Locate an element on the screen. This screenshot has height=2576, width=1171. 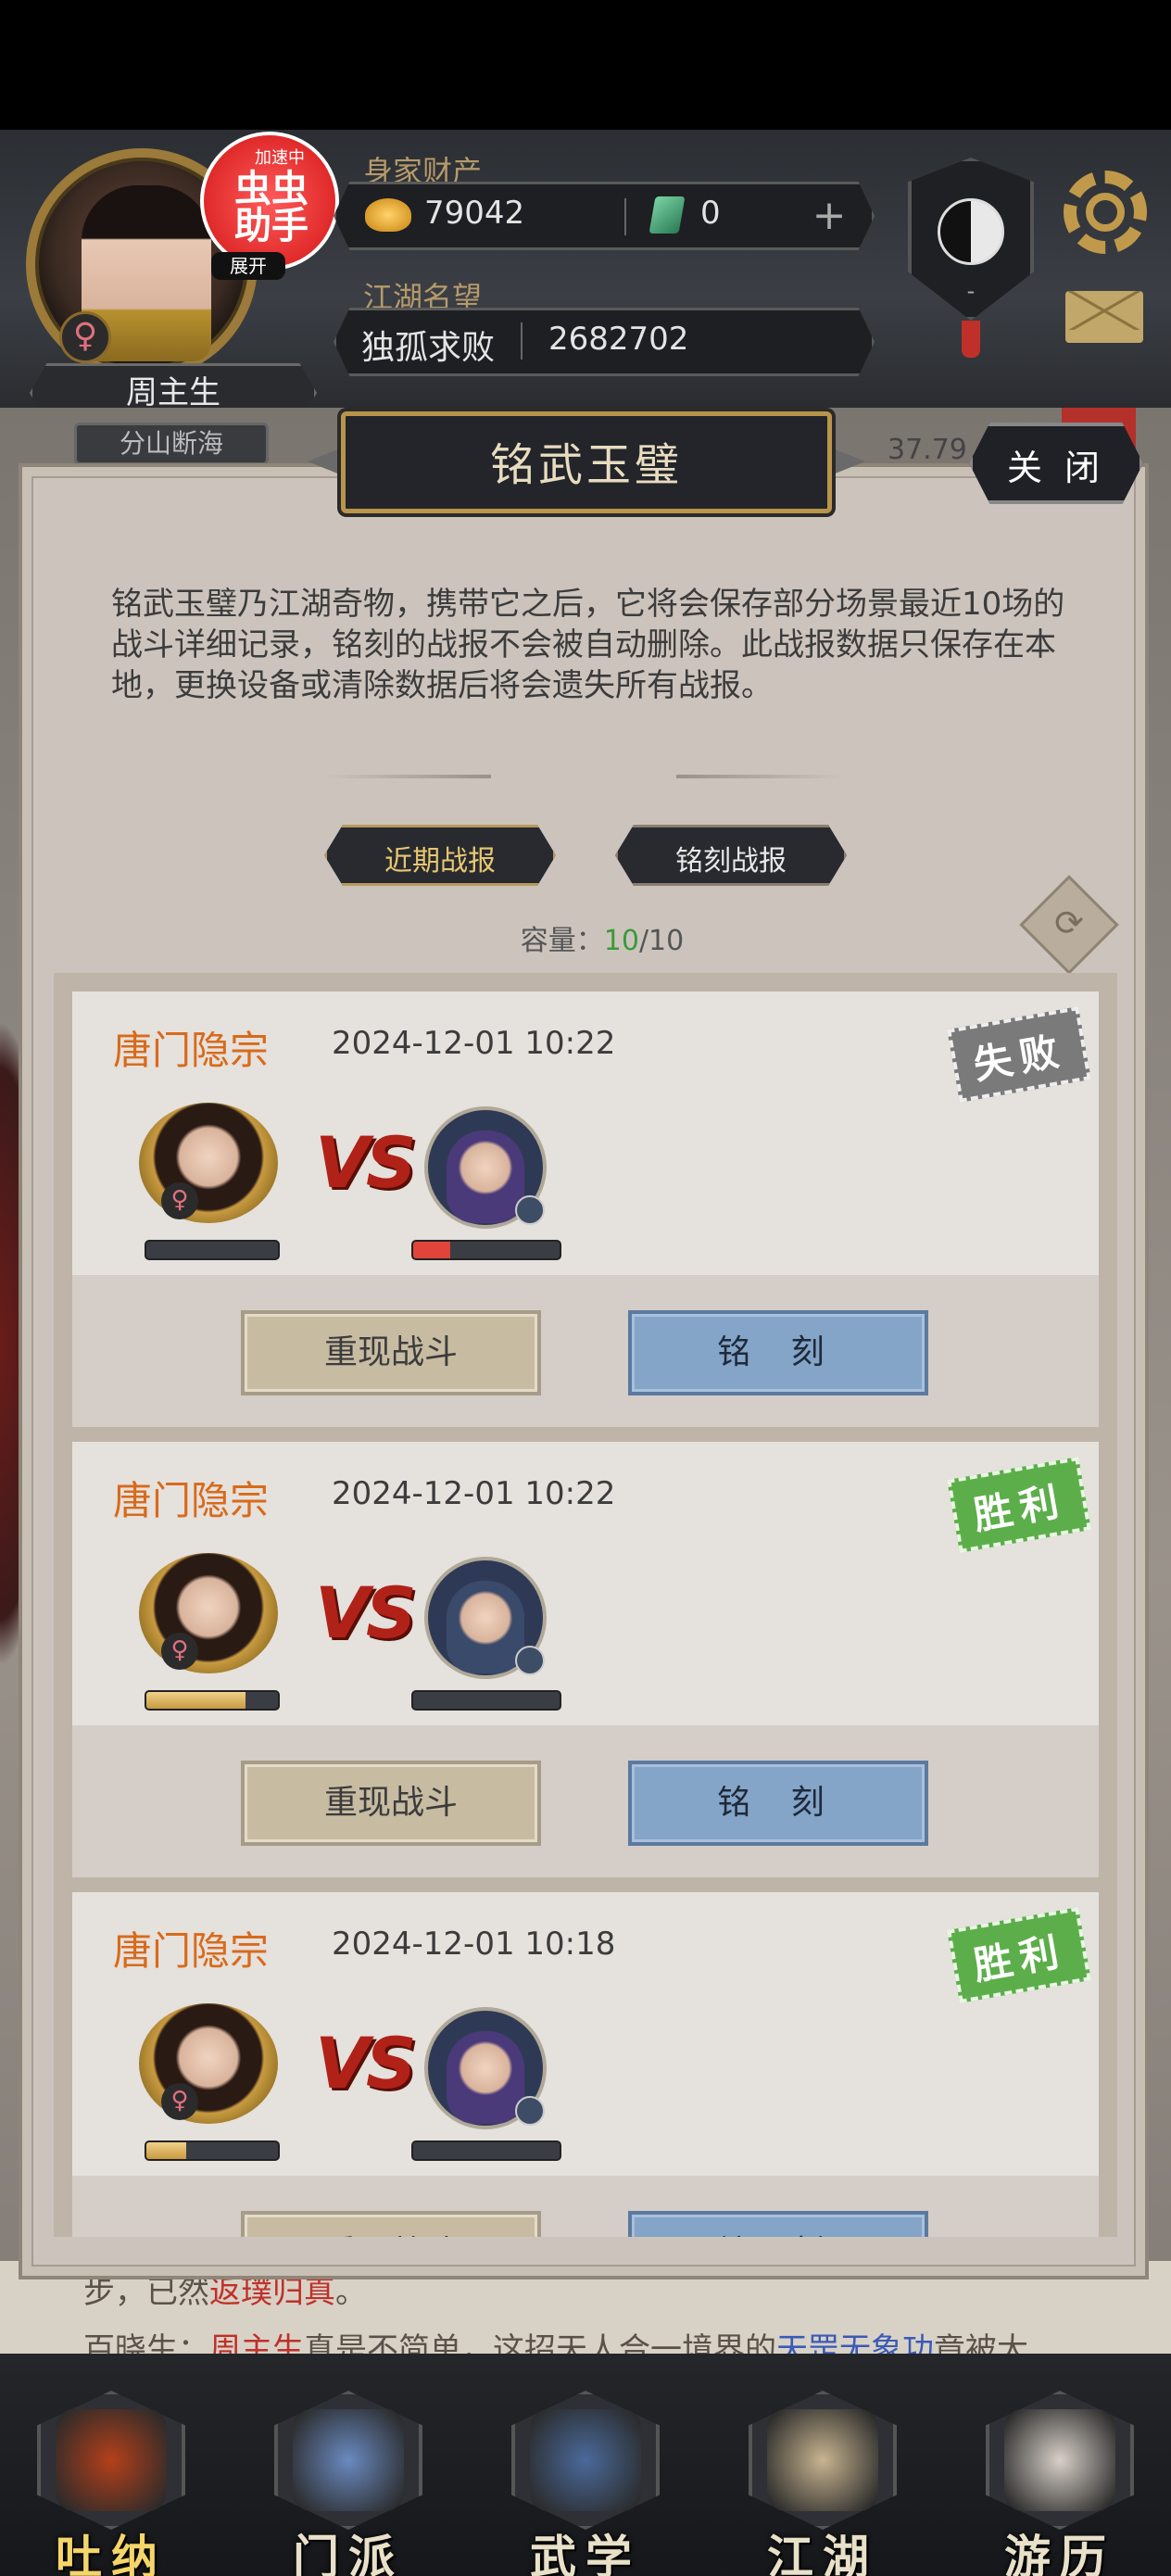
nav-item: 武学 is located at coordinates (585, 2483).